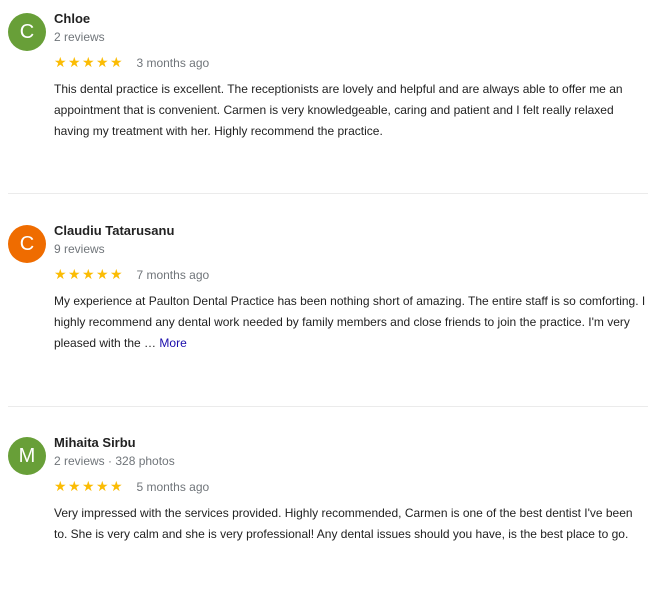  Describe the element at coordinates (173, 486) in the screenshot. I see `review-time: 5 months ago` at that location.